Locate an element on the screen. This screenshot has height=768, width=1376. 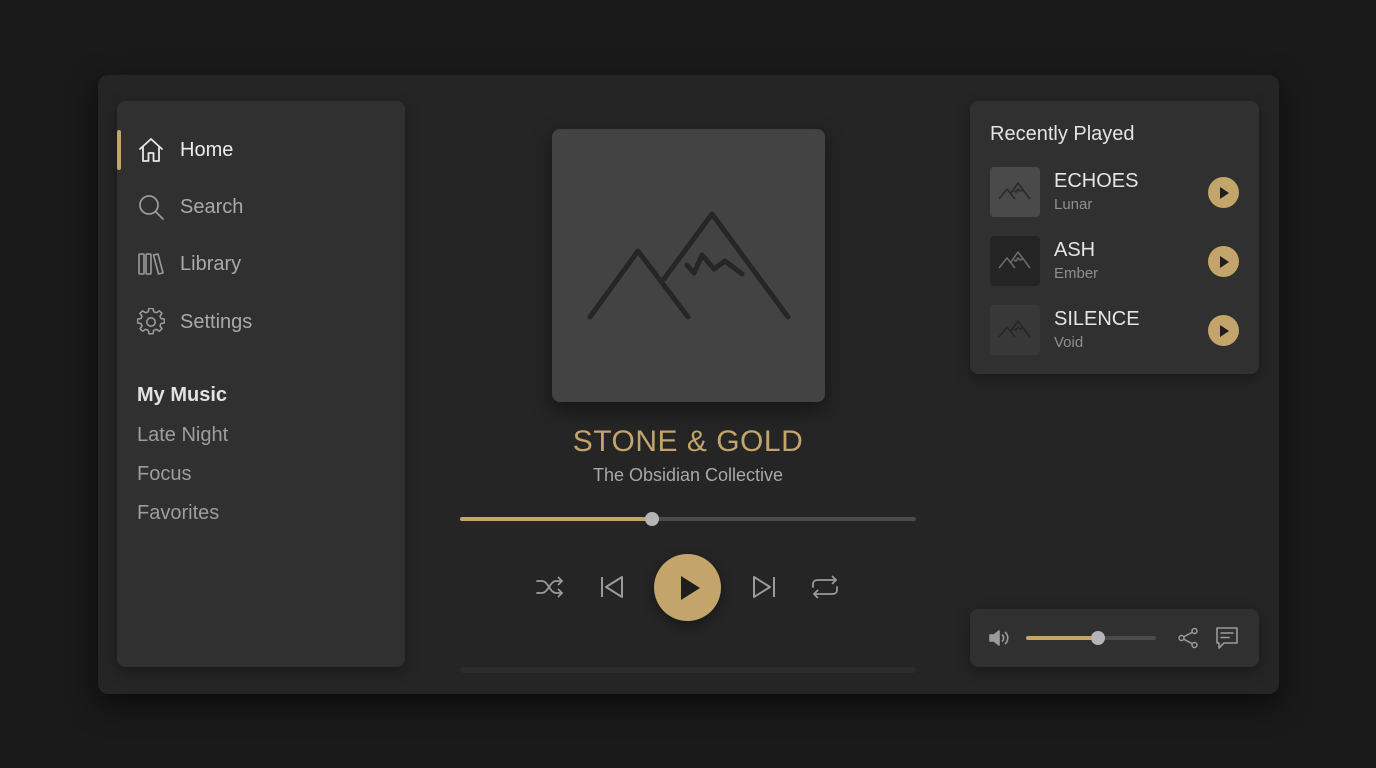
progress-slider is located at coordinates (688, 519).